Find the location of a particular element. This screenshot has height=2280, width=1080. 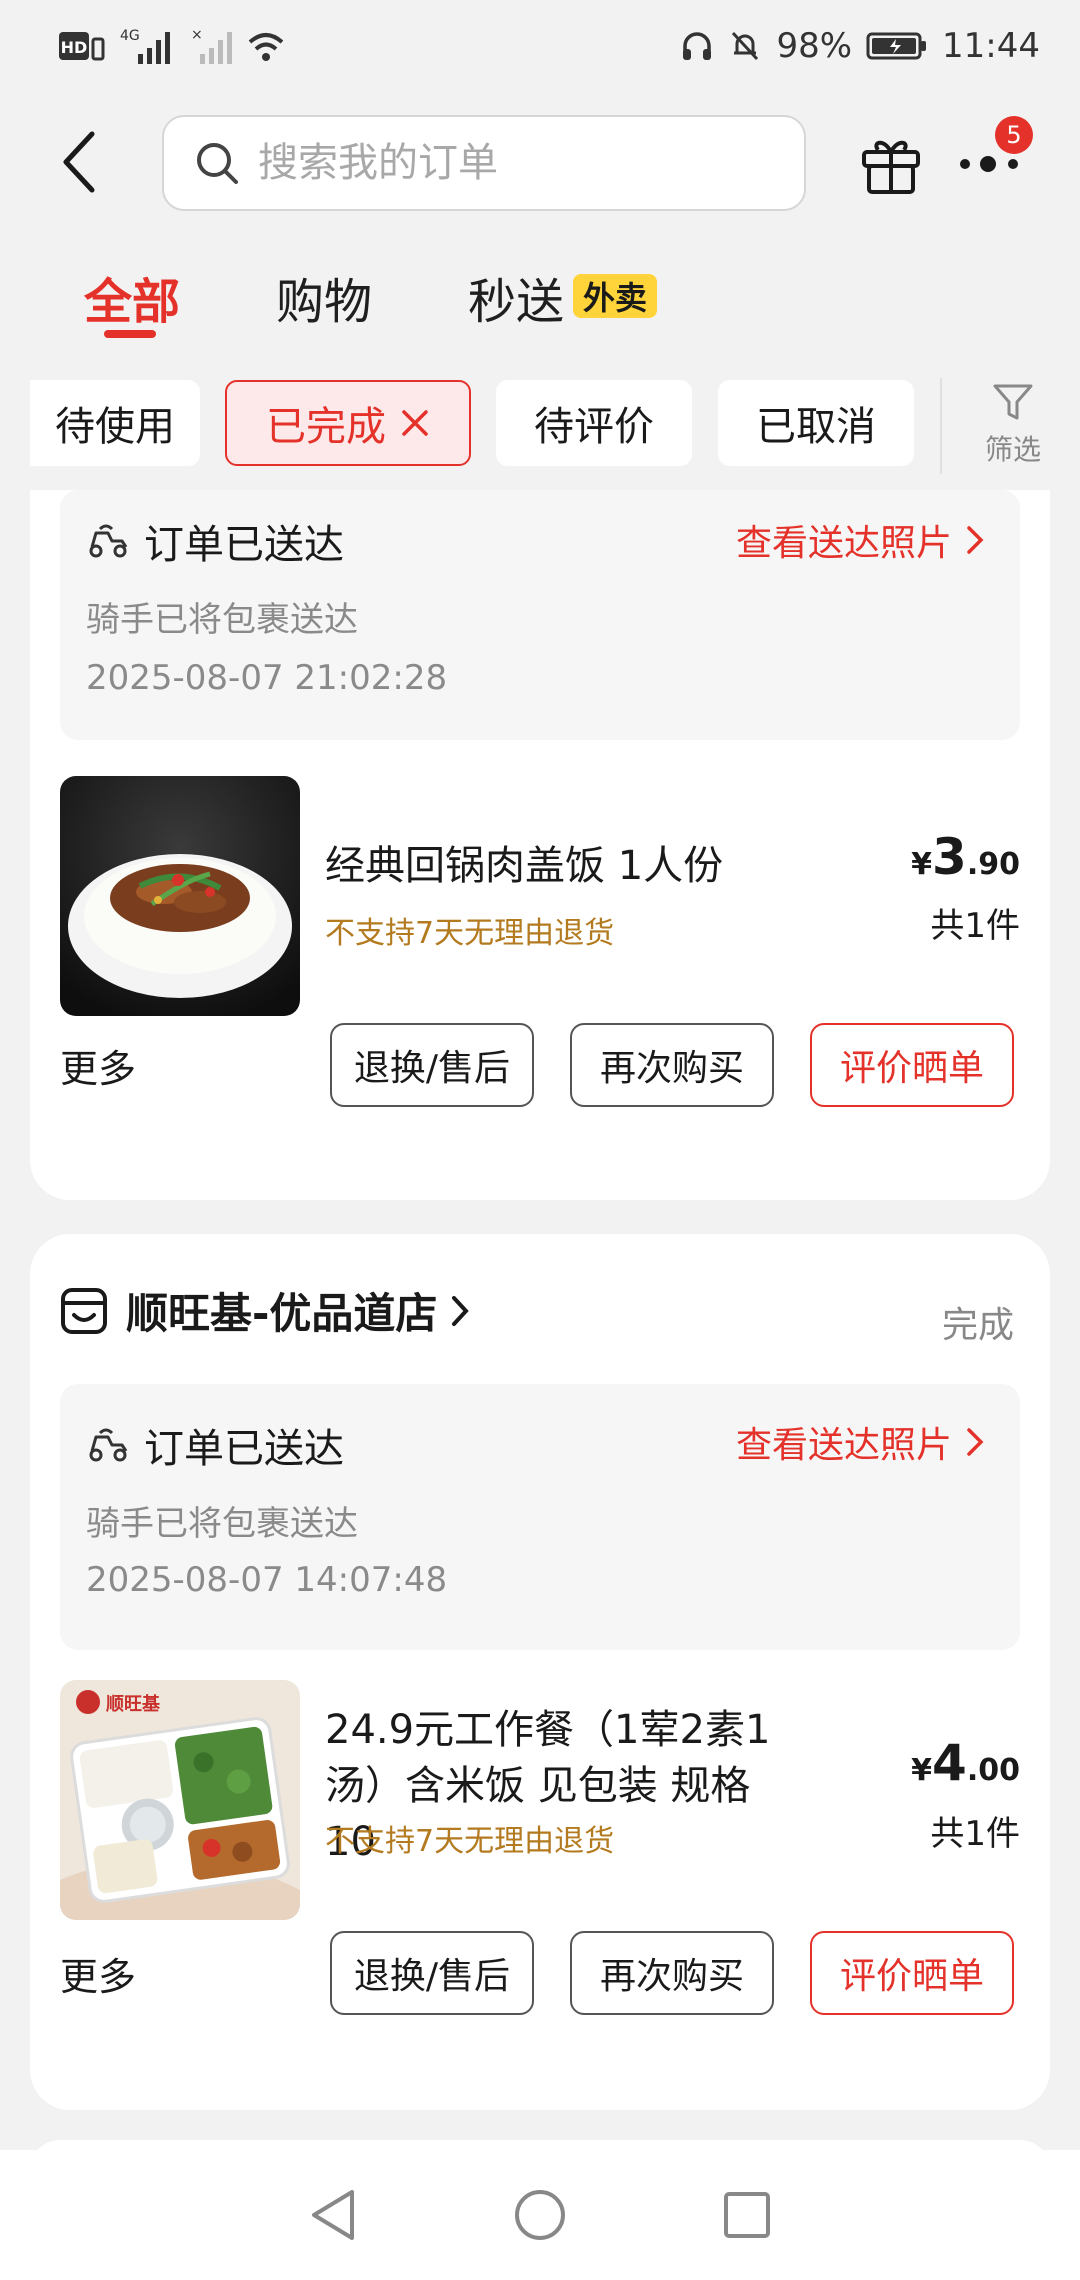

funnel-icon is located at coordinates (1013, 402).